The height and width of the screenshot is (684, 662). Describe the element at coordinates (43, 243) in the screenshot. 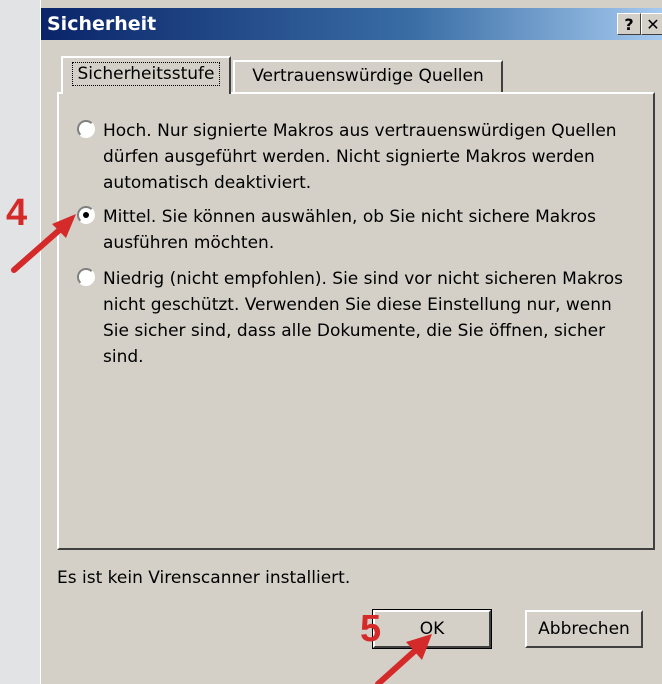

I see `step-4-arrow` at that location.